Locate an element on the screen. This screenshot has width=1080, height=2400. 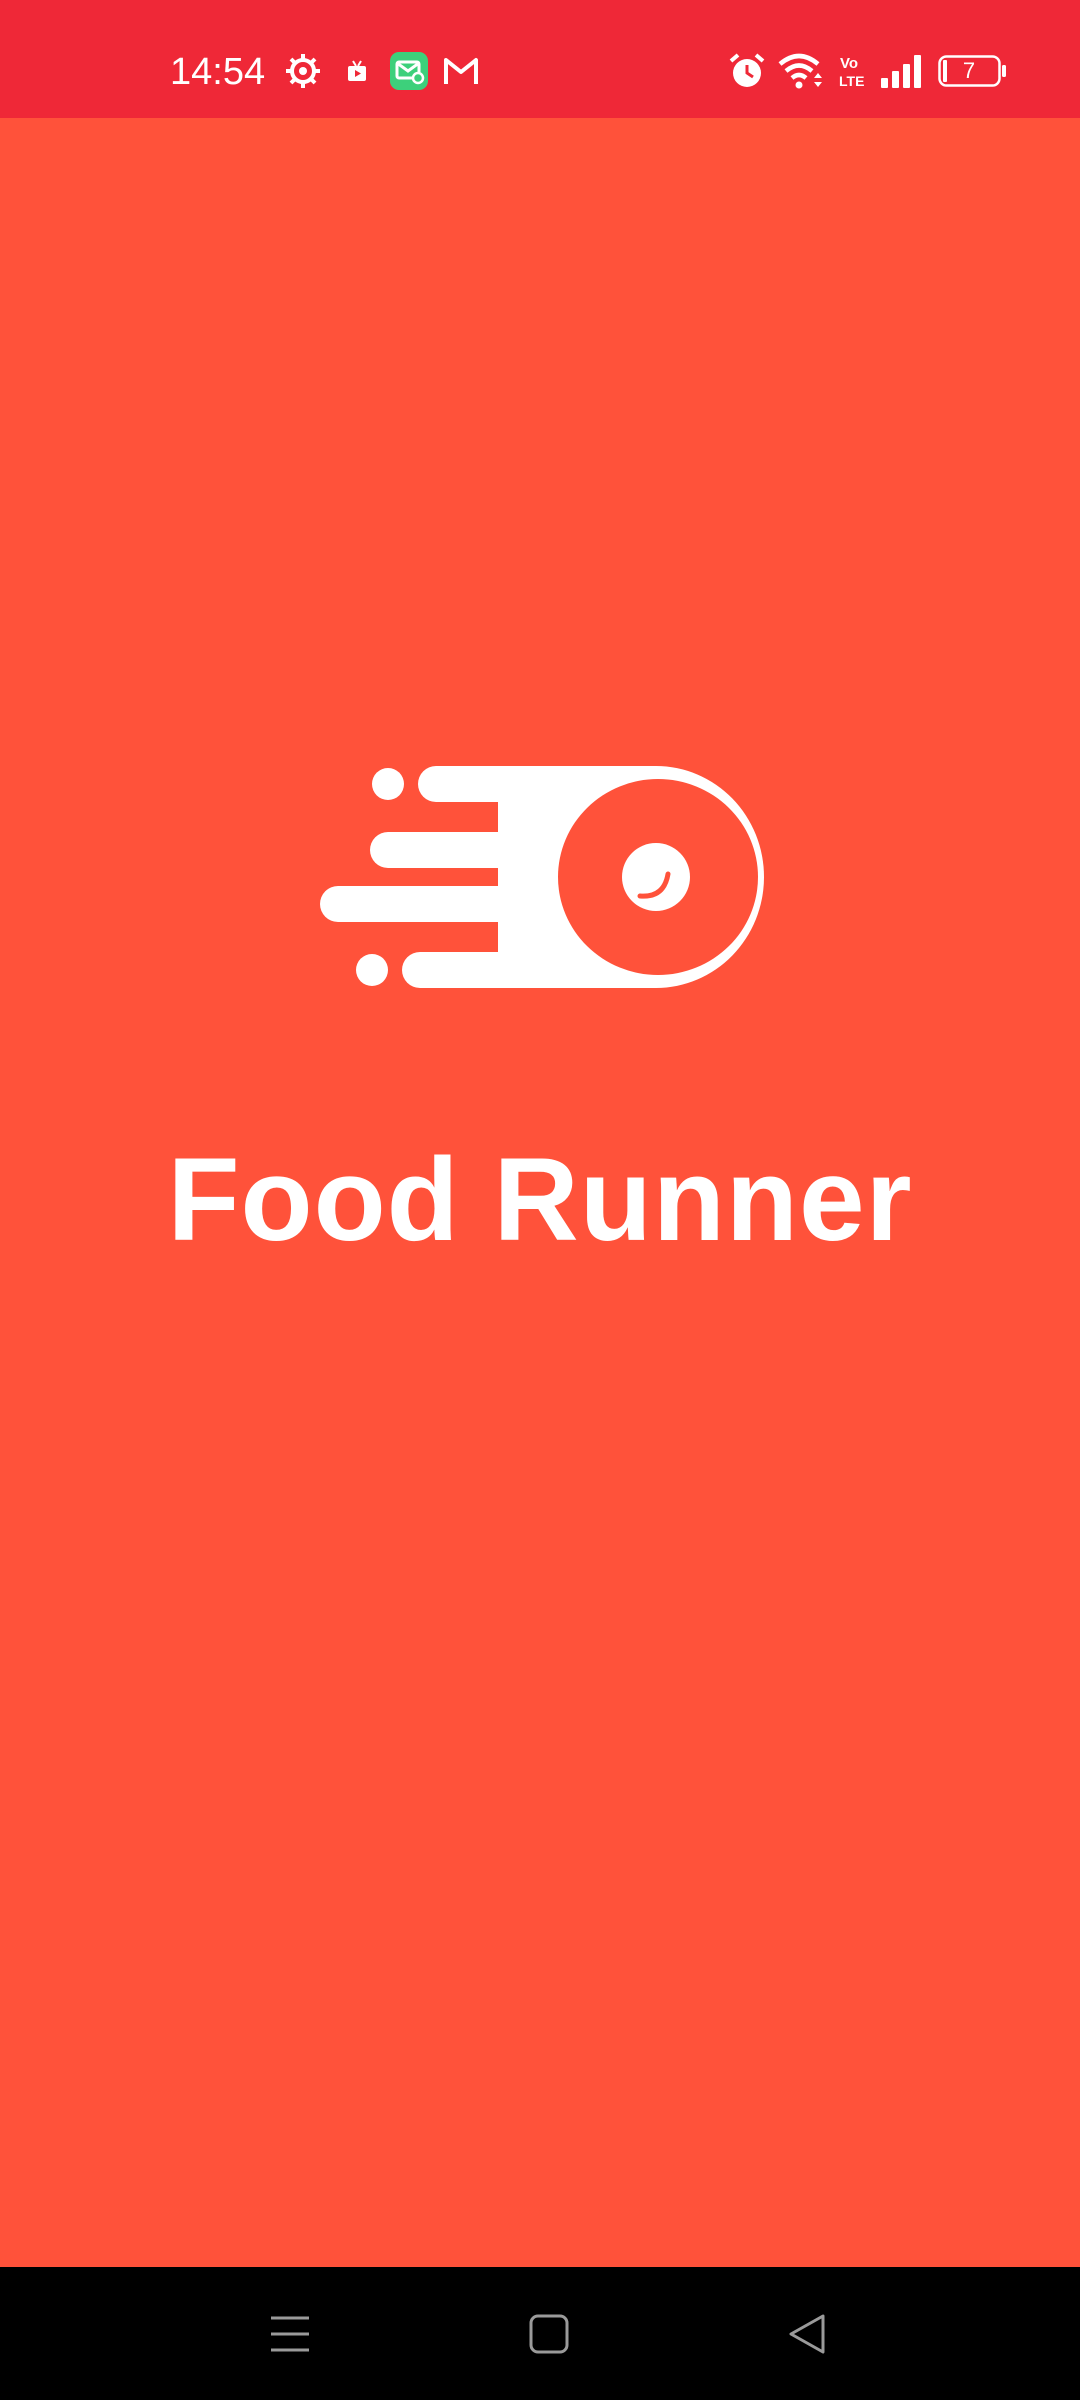
signal-icon is located at coordinates (901, 71).